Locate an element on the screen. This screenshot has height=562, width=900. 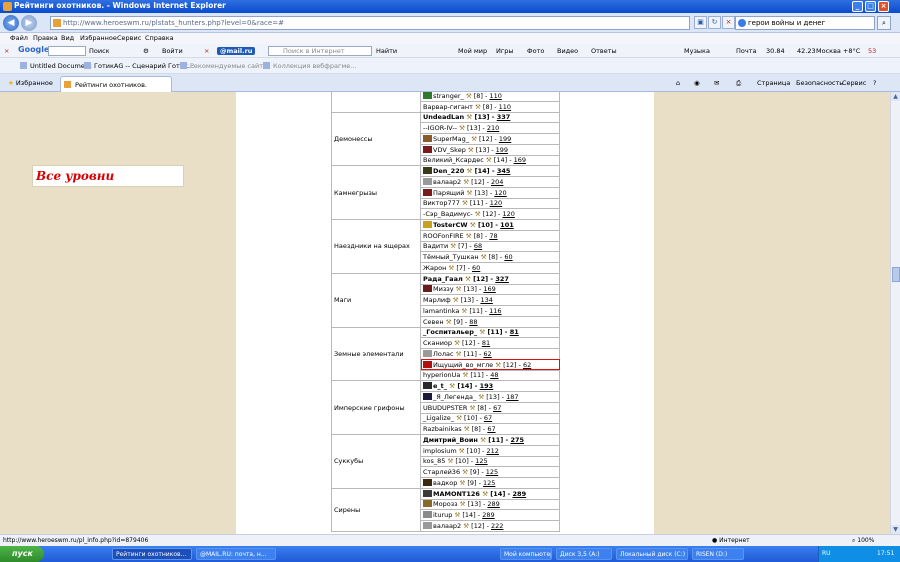
hunter-entry: kos_85 ⚒ [10] - 125 is located at coordinates (490, 461).